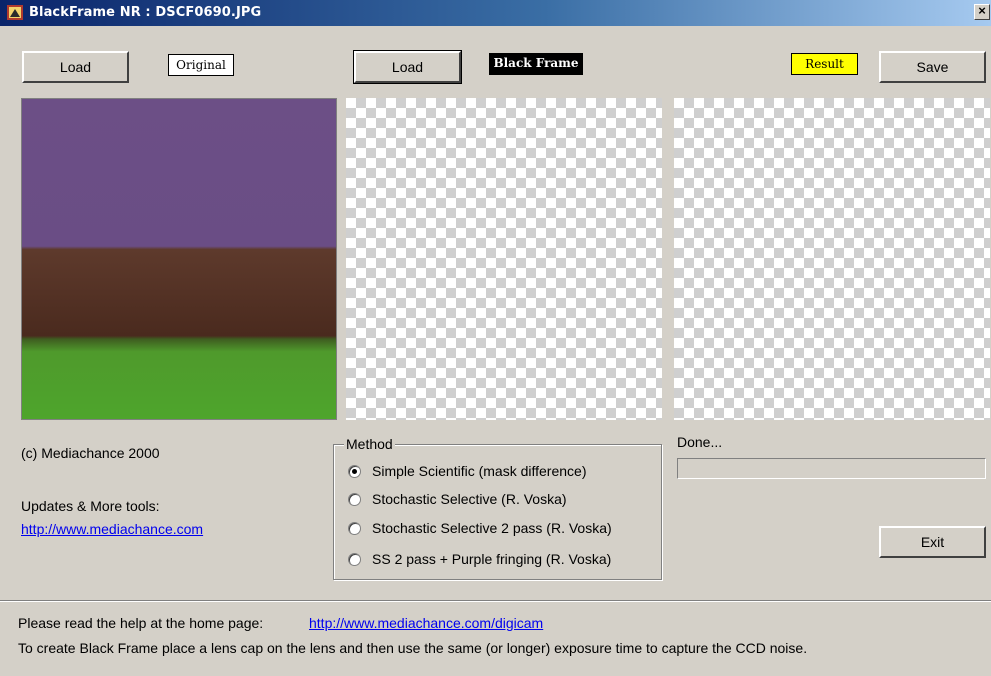 This screenshot has width=991, height=676. What do you see at coordinates (536, 64) in the screenshot?
I see `black-frame-label: Black Frame` at bounding box center [536, 64].